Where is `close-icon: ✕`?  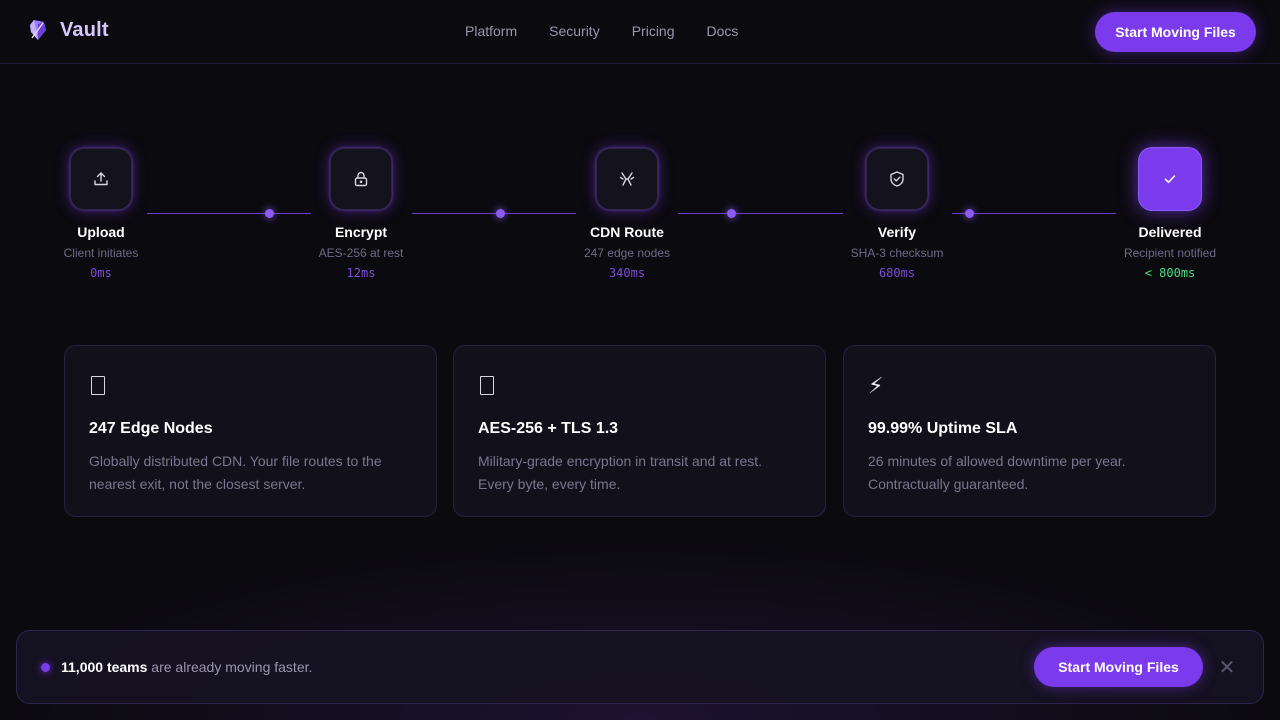
close-icon: ✕ is located at coordinates (1227, 667).